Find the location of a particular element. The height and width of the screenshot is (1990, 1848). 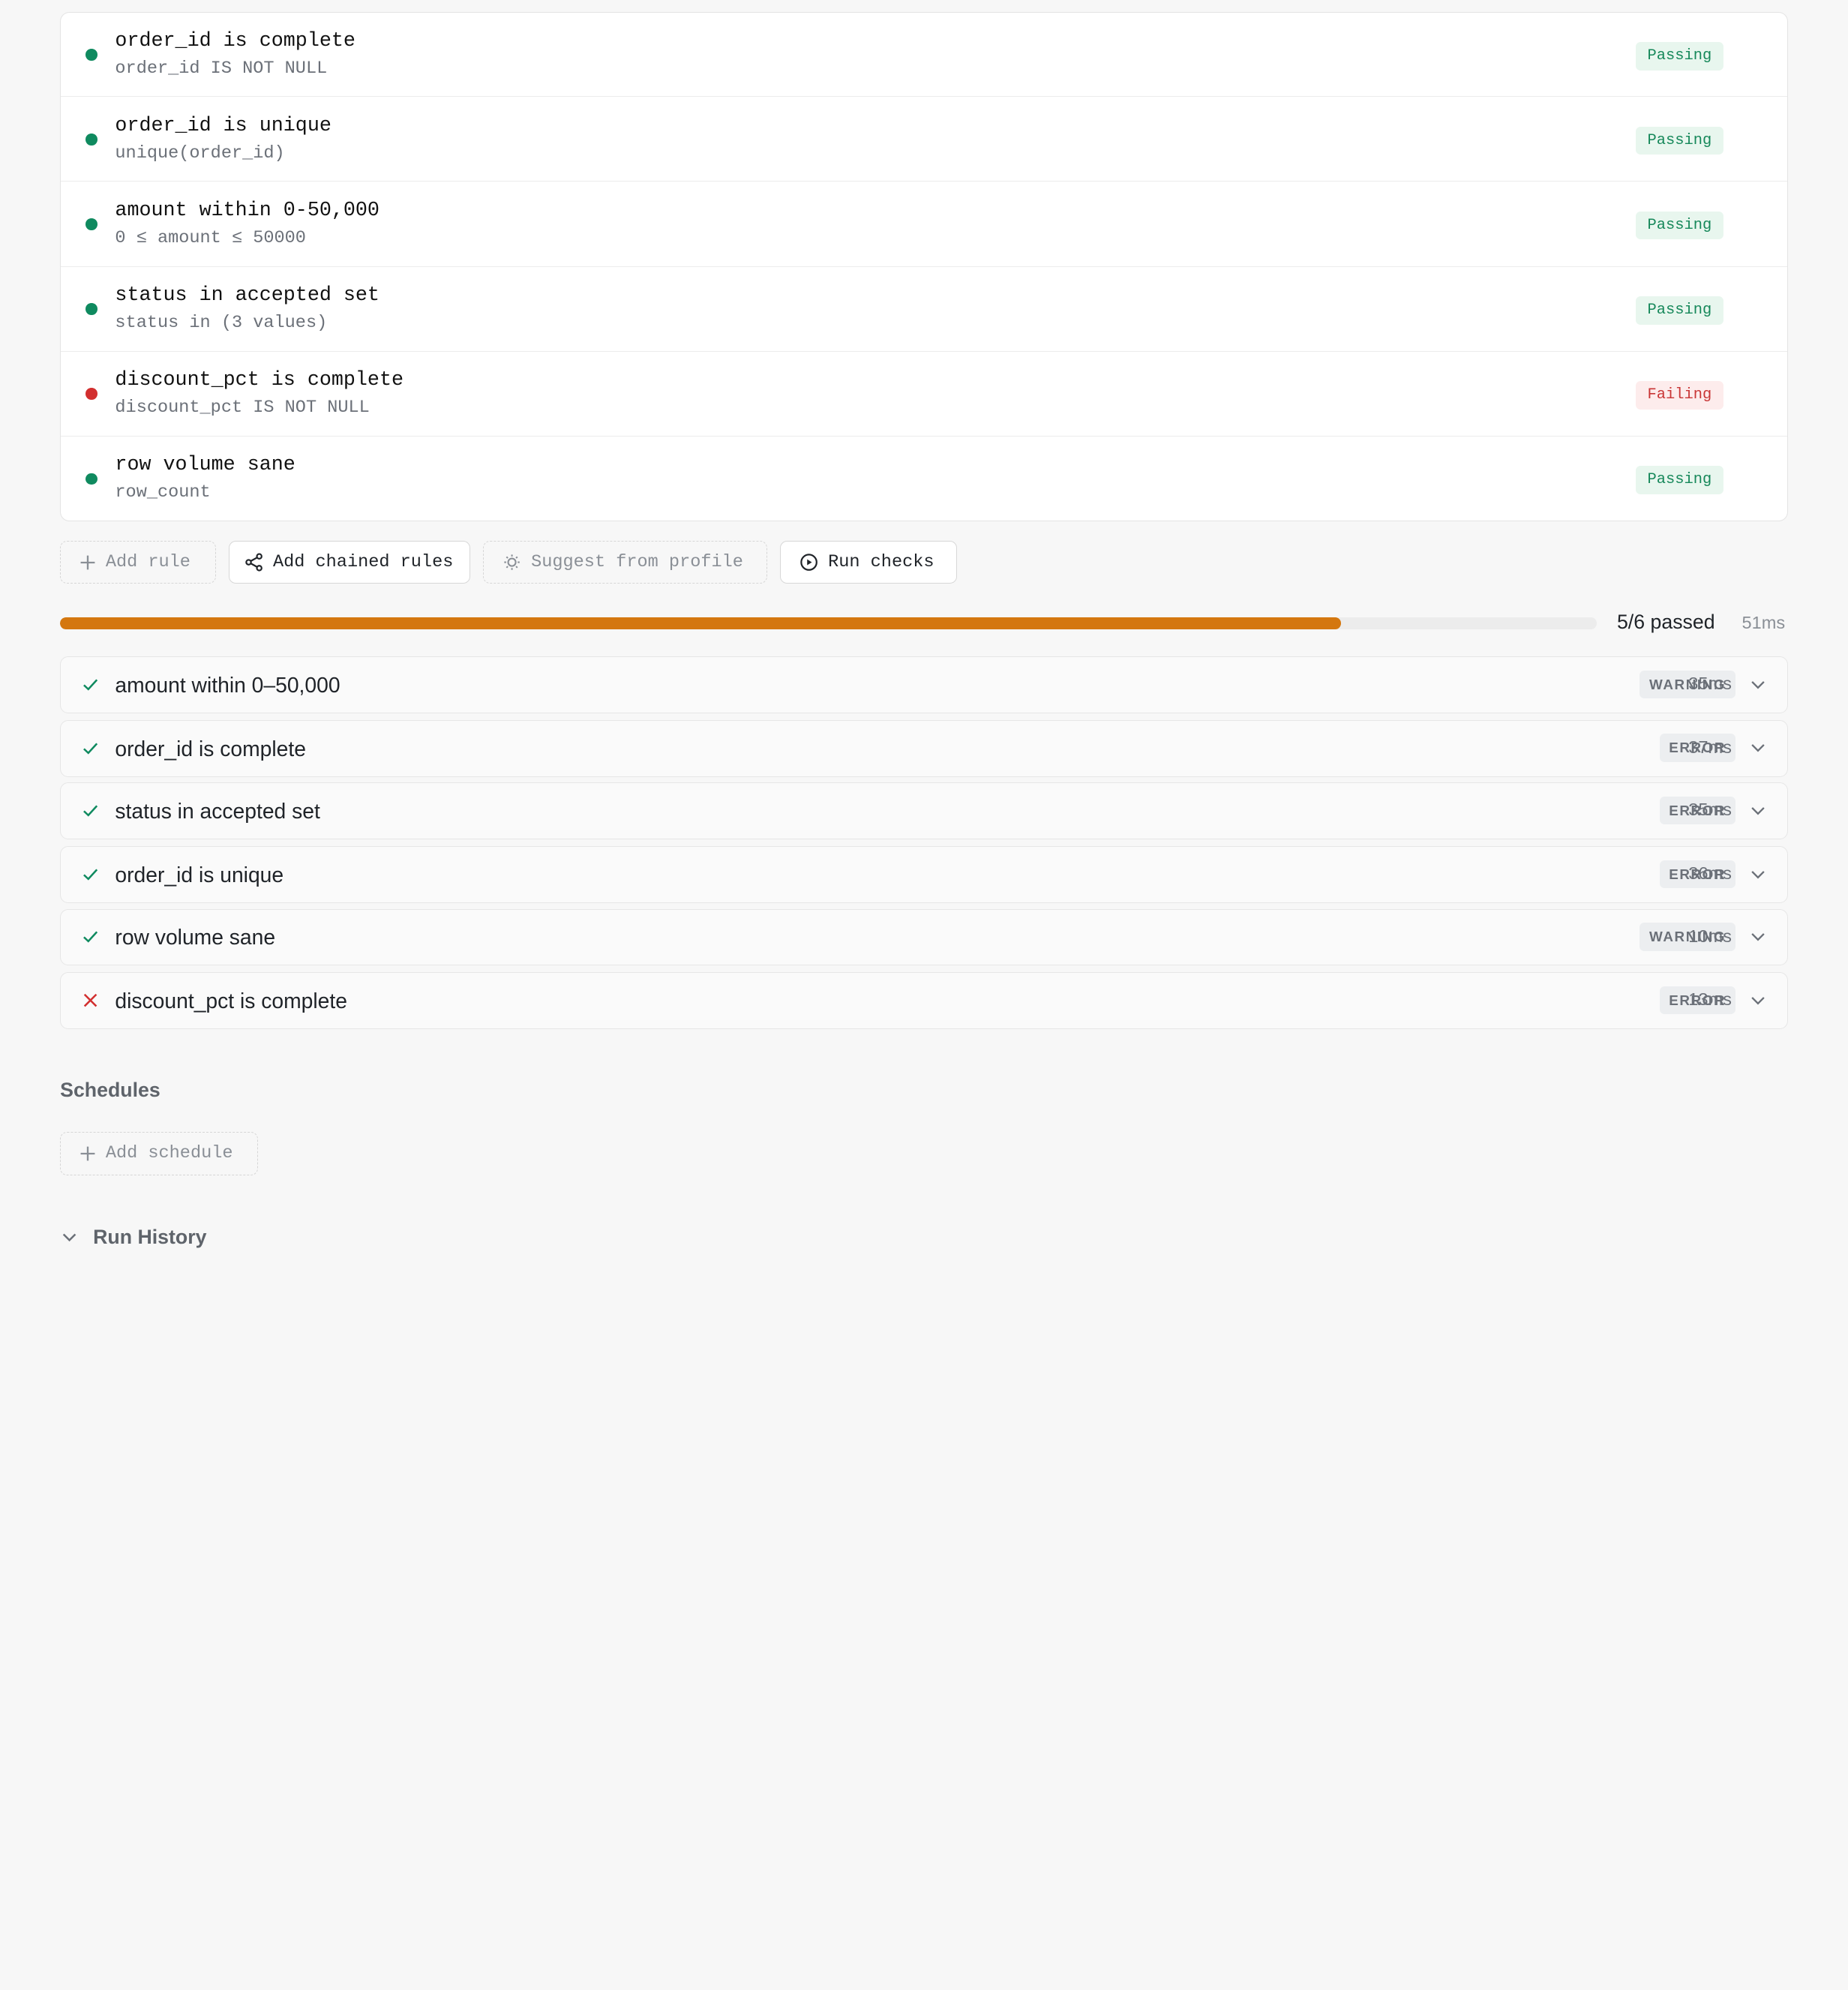

add-schedule-button: Add schedule is located at coordinates (159, 1153).